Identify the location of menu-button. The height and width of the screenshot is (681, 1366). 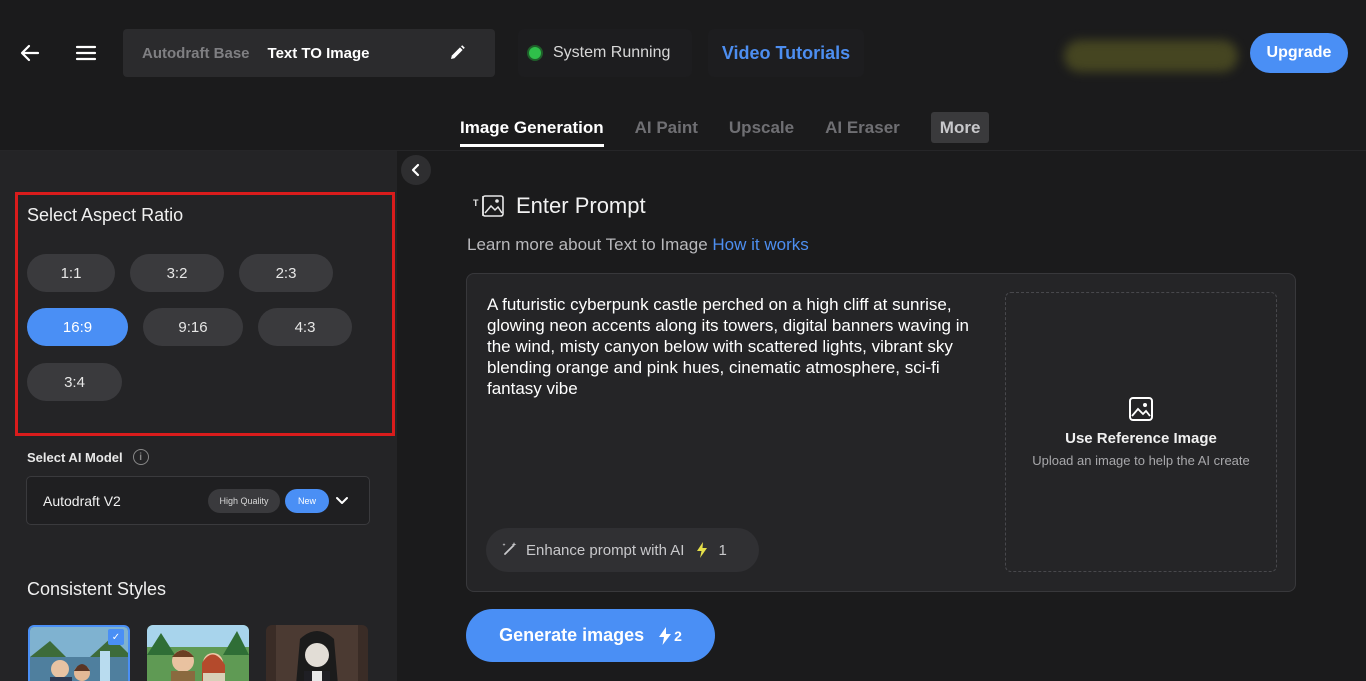
(86, 53).